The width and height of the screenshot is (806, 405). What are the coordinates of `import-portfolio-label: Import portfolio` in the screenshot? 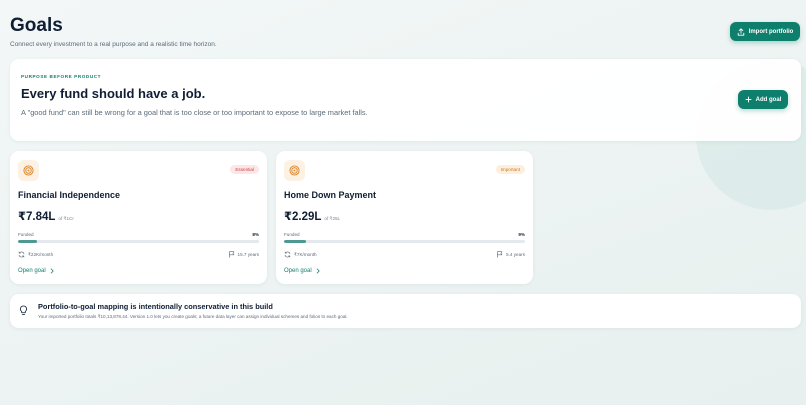 It's located at (771, 31).